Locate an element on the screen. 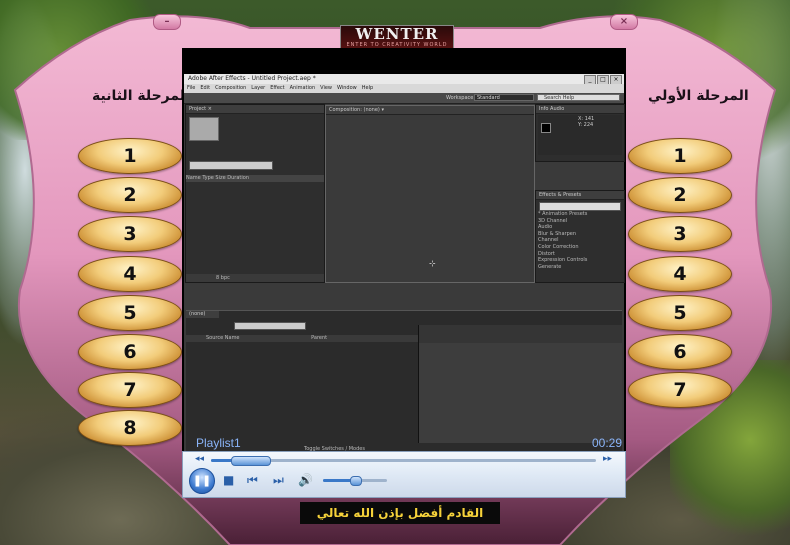  playlist-title: Playlist1 is located at coordinates (218, 443).